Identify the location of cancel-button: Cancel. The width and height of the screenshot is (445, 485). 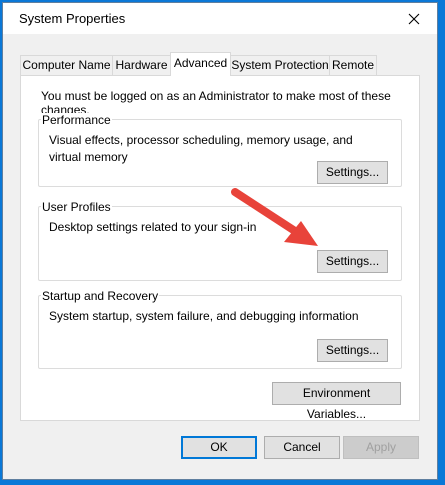
(302, 447).